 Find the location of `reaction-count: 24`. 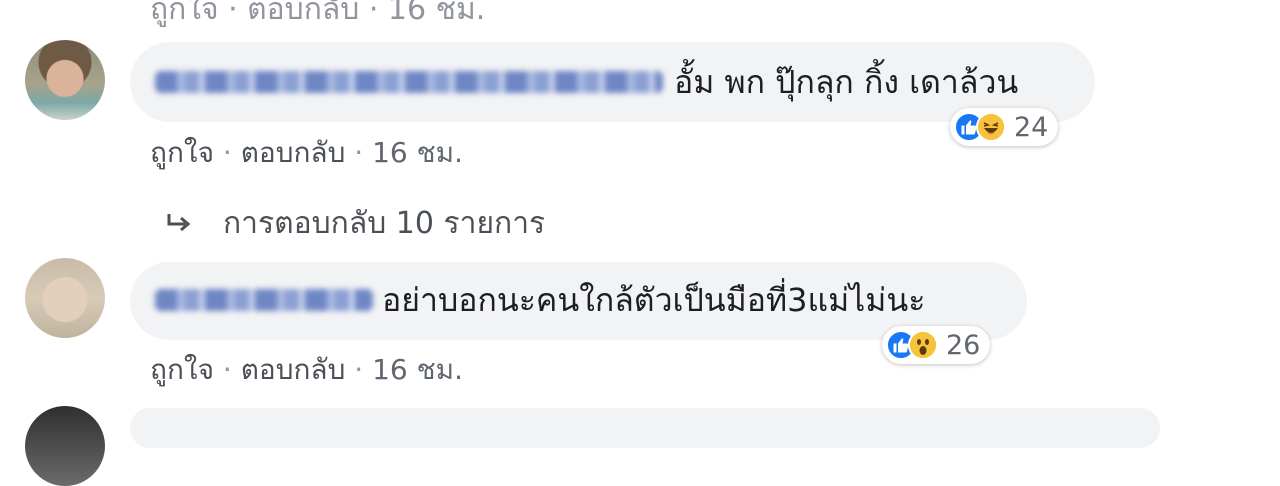

reaction-count: 24 is located at coordinates (1031, 127).